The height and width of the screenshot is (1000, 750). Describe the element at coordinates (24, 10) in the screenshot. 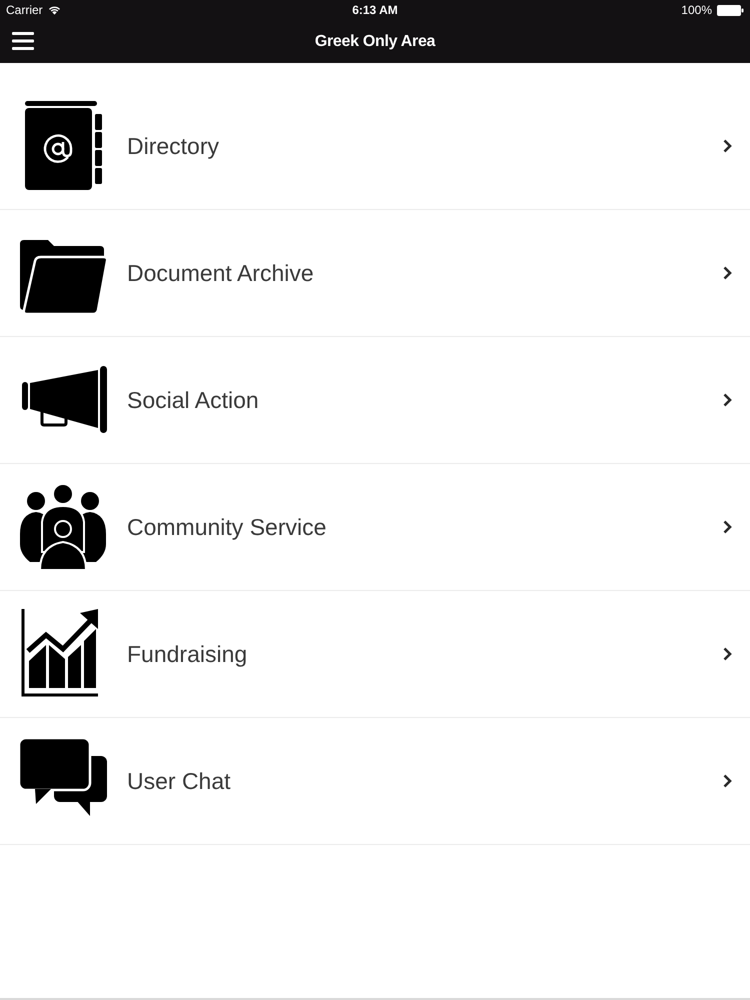

I see `carrier-label: Carrier` at that location.